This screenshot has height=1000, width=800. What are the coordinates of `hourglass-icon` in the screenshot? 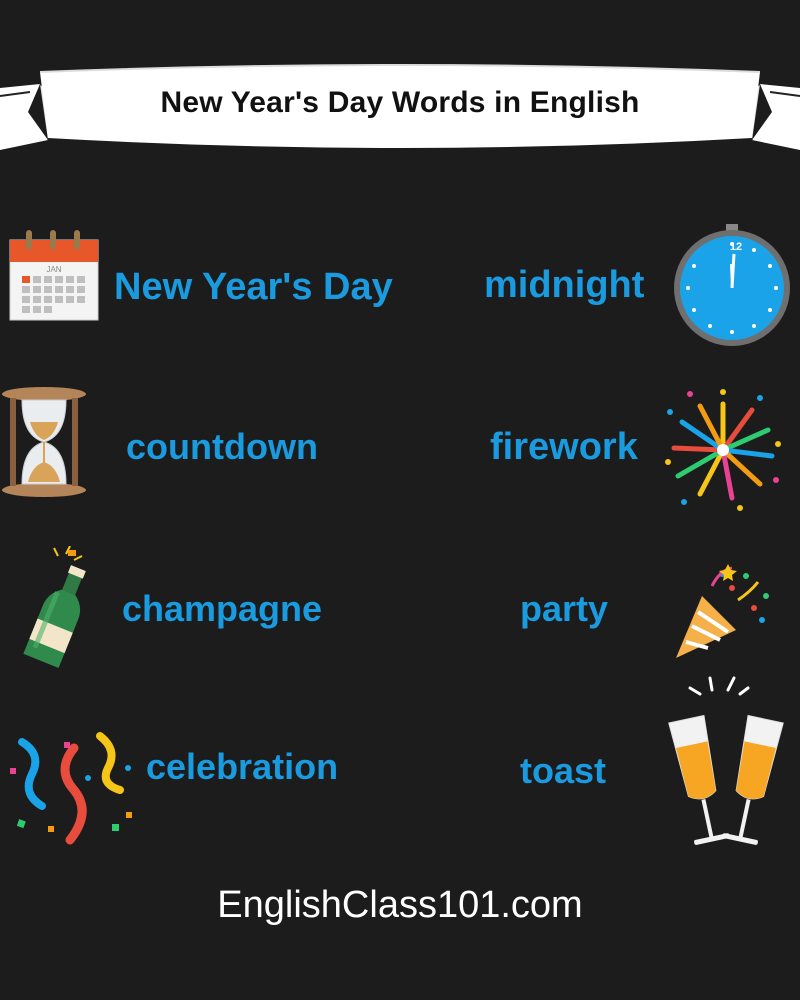 It's located at (45, 444).